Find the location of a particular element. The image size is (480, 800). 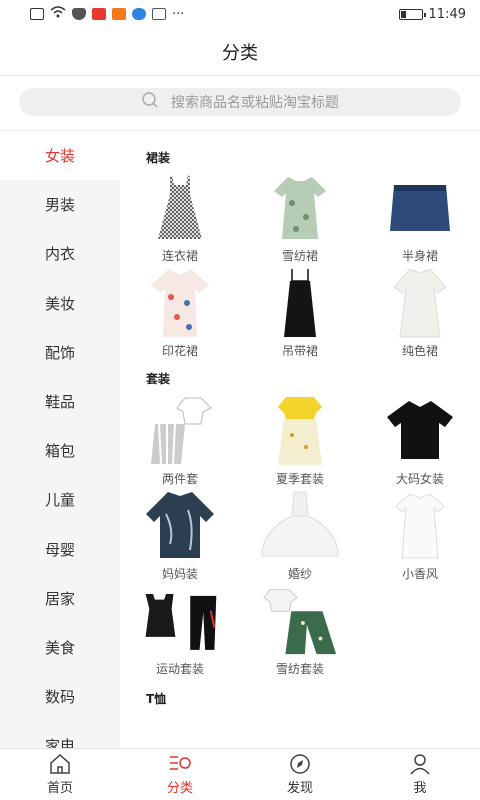

bottom-tab-bar: 首页 分类 发现 我 is located at coordinates (240, 774).